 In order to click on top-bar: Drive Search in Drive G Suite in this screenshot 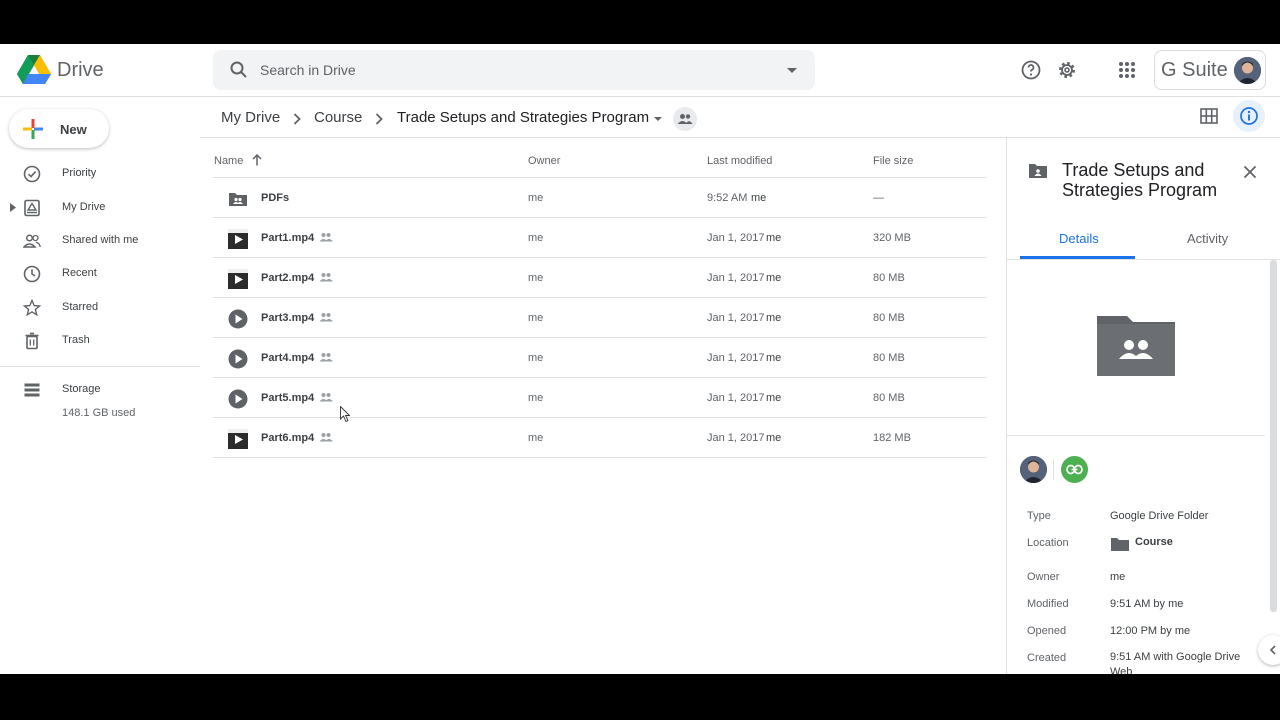, I will do `click(640, 70)`.